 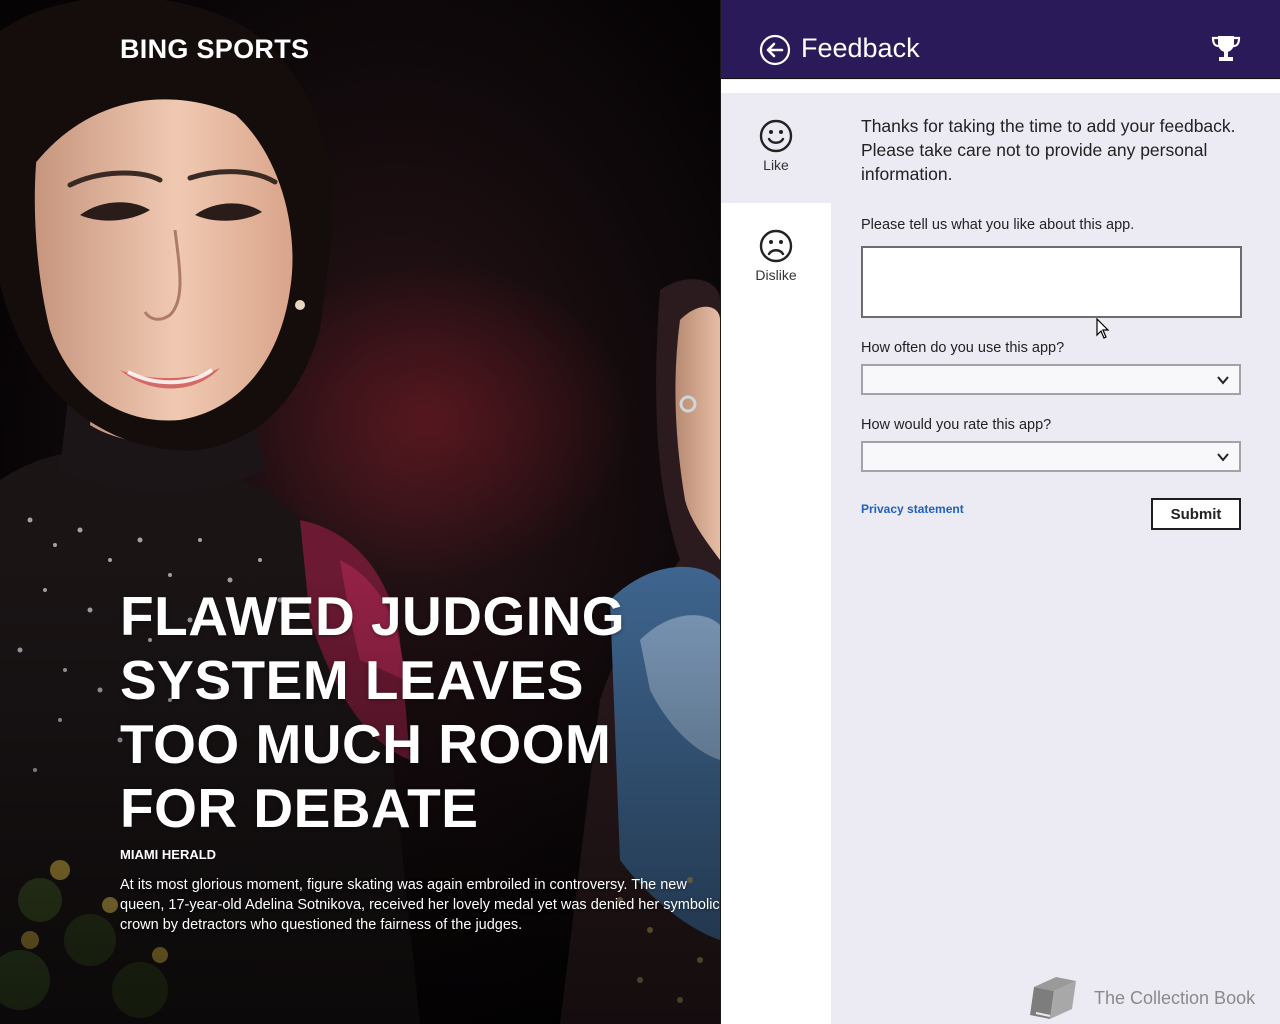 What do you see at coordinates (1226, 48) in the screenshot?
I see `trophy-icon` at bounding box center [1226, 48].